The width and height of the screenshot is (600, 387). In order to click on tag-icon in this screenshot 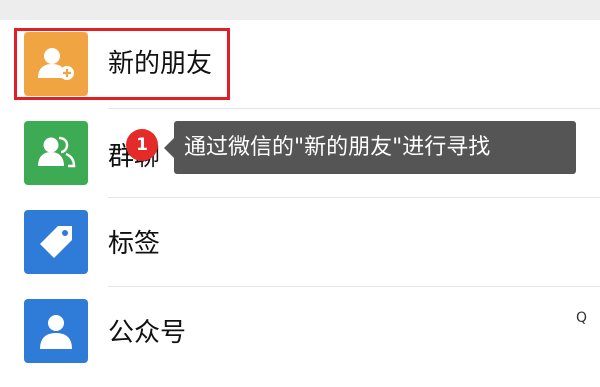, I will do `click(56, 242)`.